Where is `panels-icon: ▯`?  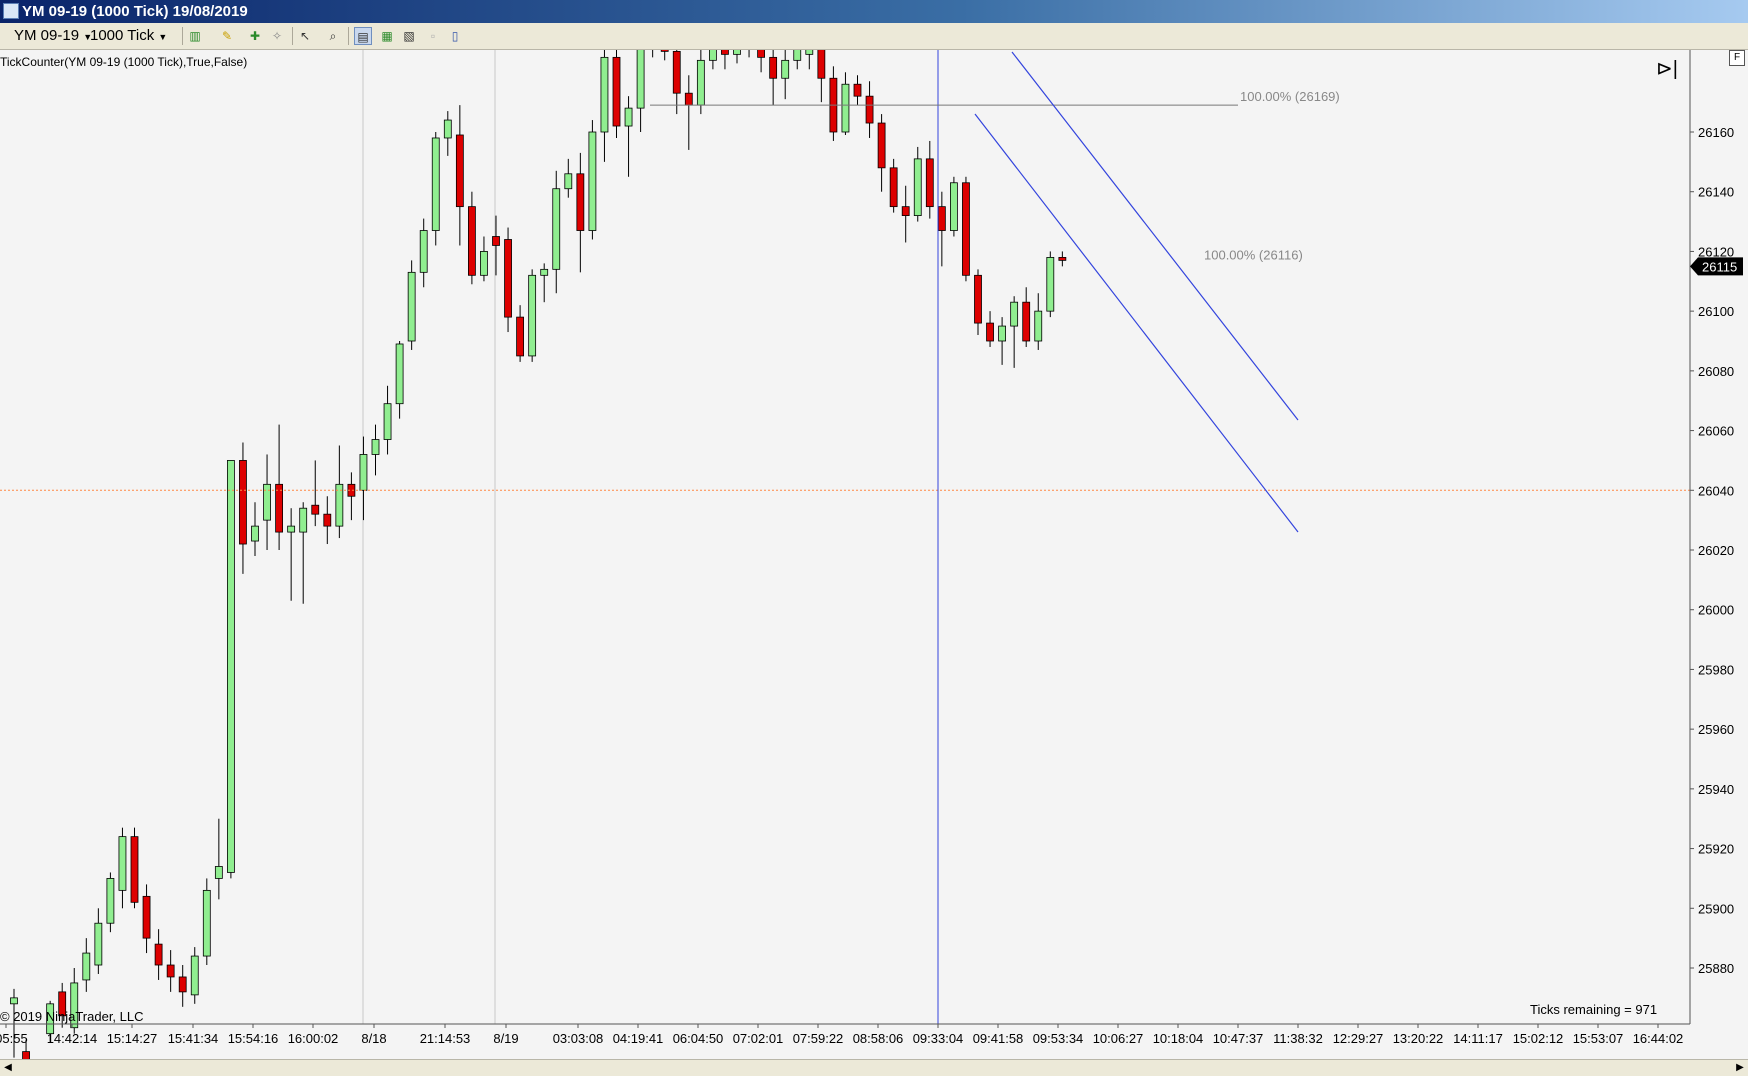
panels-icon: ▯ is located at coordinates (455, 36).